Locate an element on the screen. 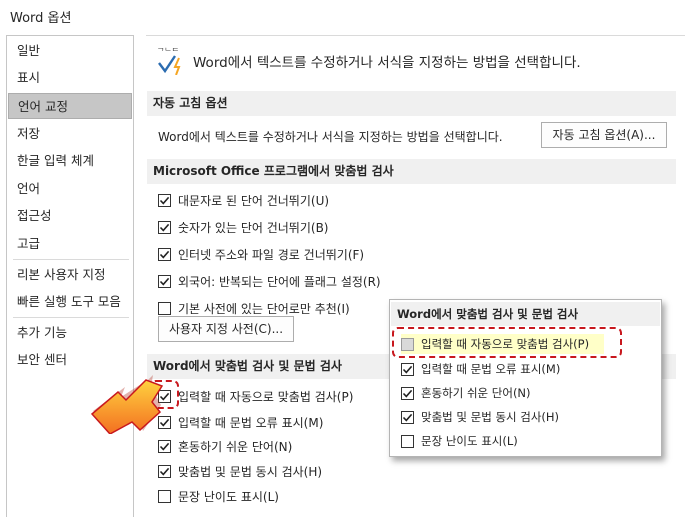  option-label: 숫자가 있는 단어 건너뛰기(B) is located at coordinates (253, 227).